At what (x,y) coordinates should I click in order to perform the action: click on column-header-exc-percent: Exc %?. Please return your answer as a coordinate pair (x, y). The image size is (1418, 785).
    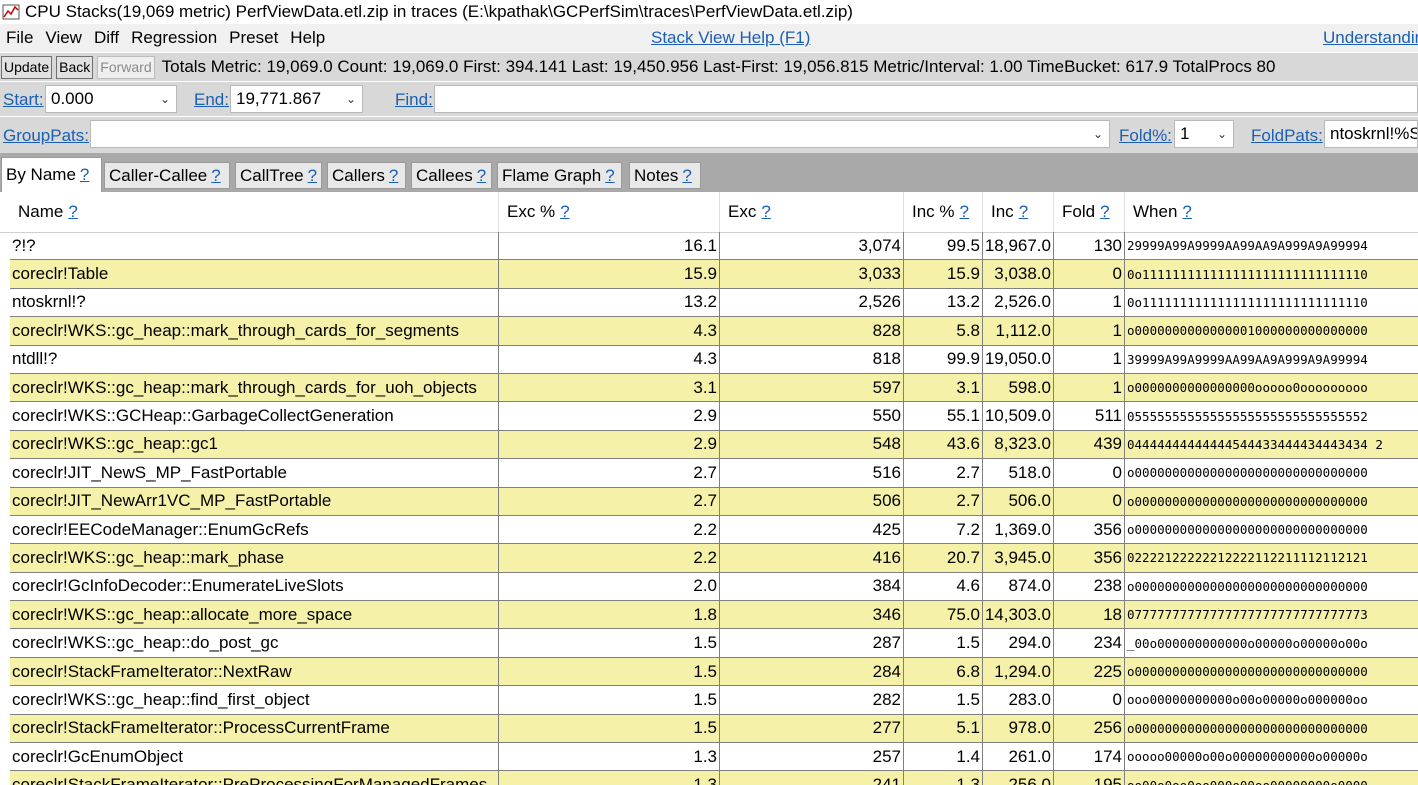
    Looking at the image, I should click on (609, 212).